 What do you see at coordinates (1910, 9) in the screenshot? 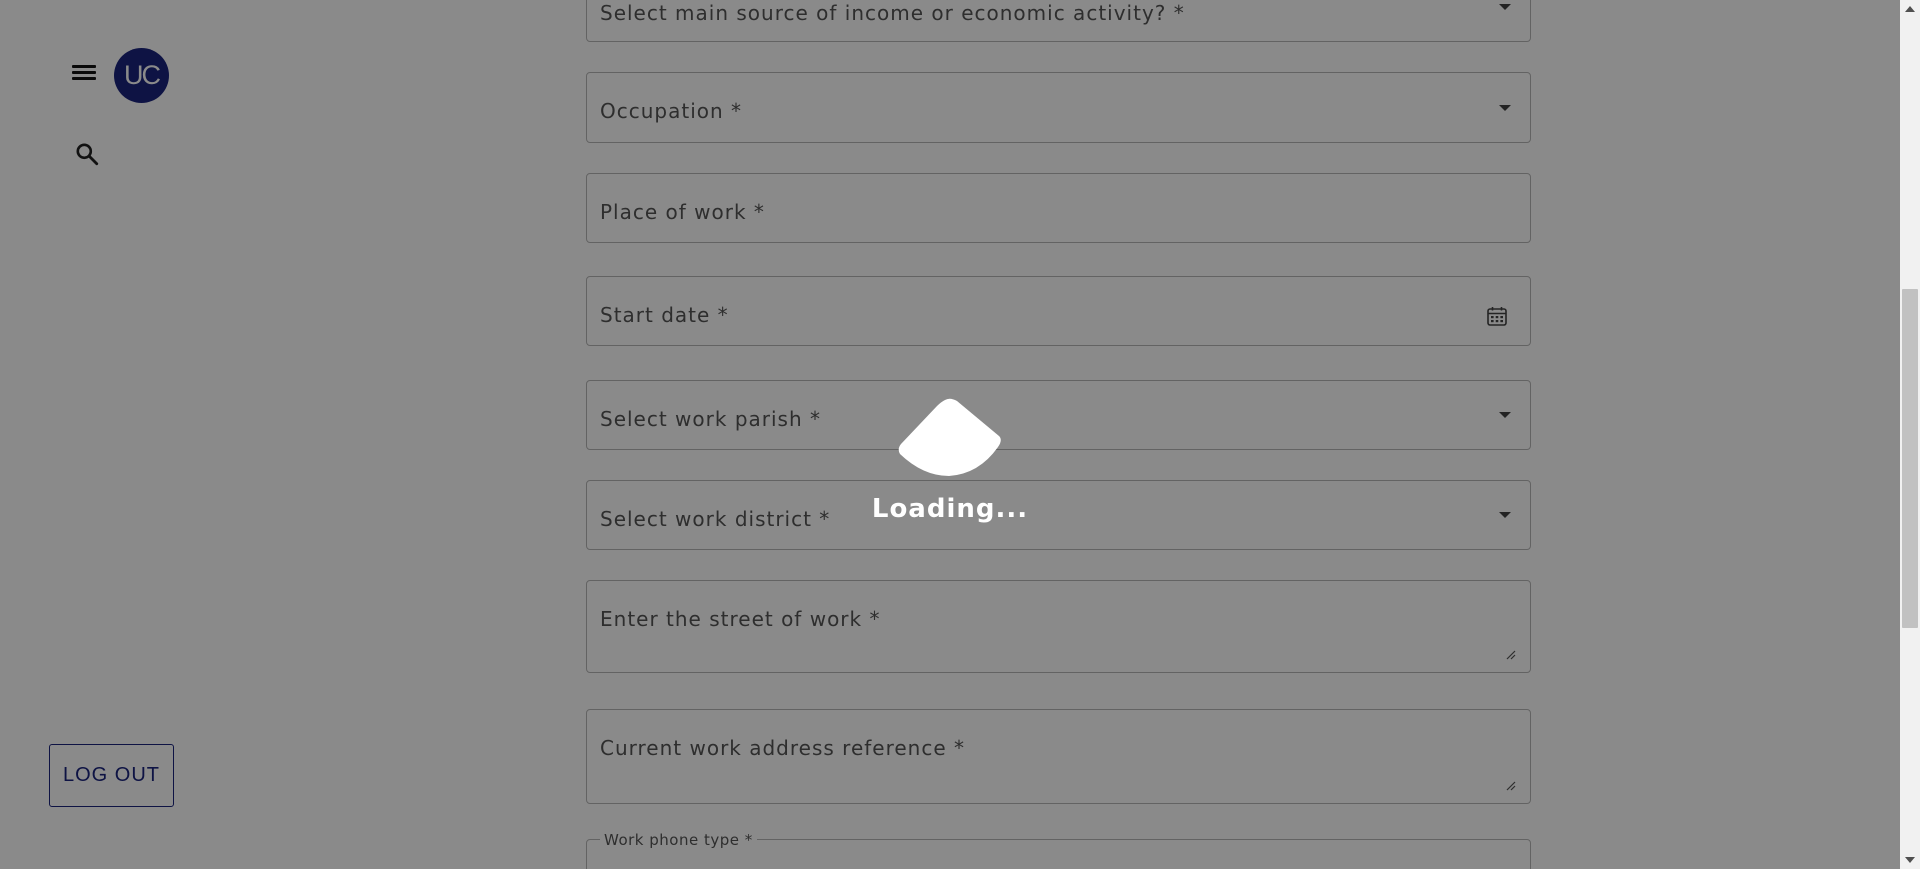
I see `scroll-up-arrow-icon` at bounding box center [1910, 9].